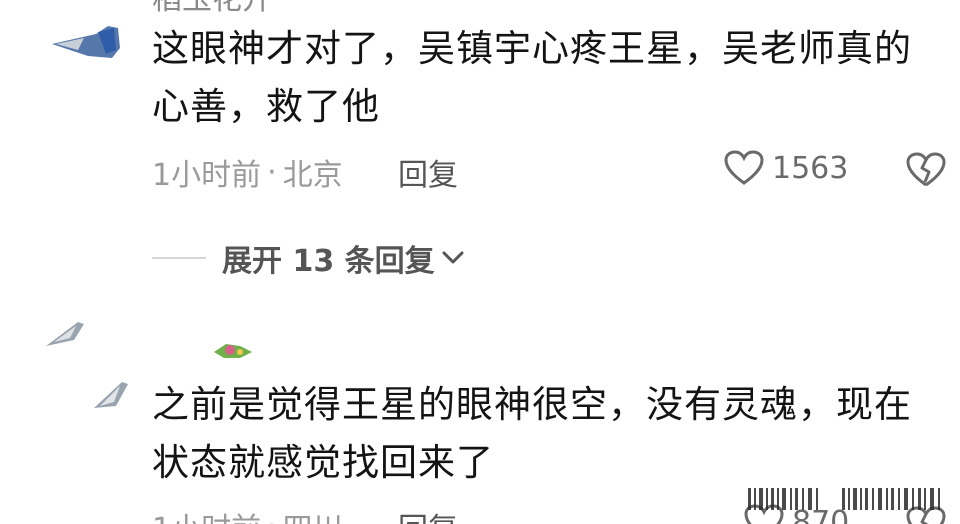 The height and width of the screenshot is (524, 960). What do you see at coordinates (313, 514) in the screenshot?
I see `comment-2-location: 四川` at bounding box center [313, 514].